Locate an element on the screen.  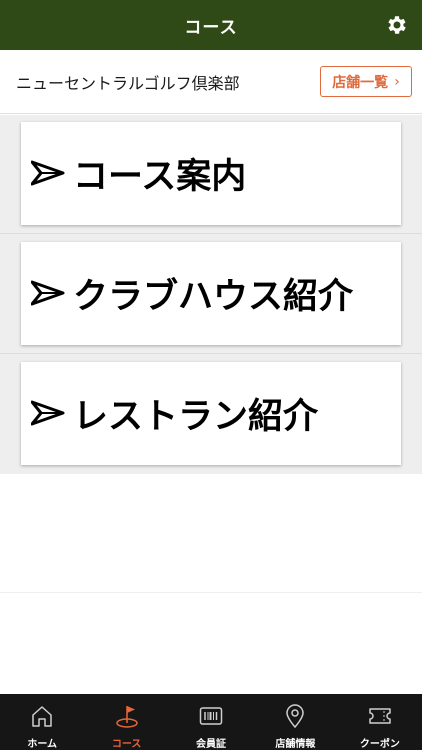
tab-label: ホーム is located at coordinates (42, 744).